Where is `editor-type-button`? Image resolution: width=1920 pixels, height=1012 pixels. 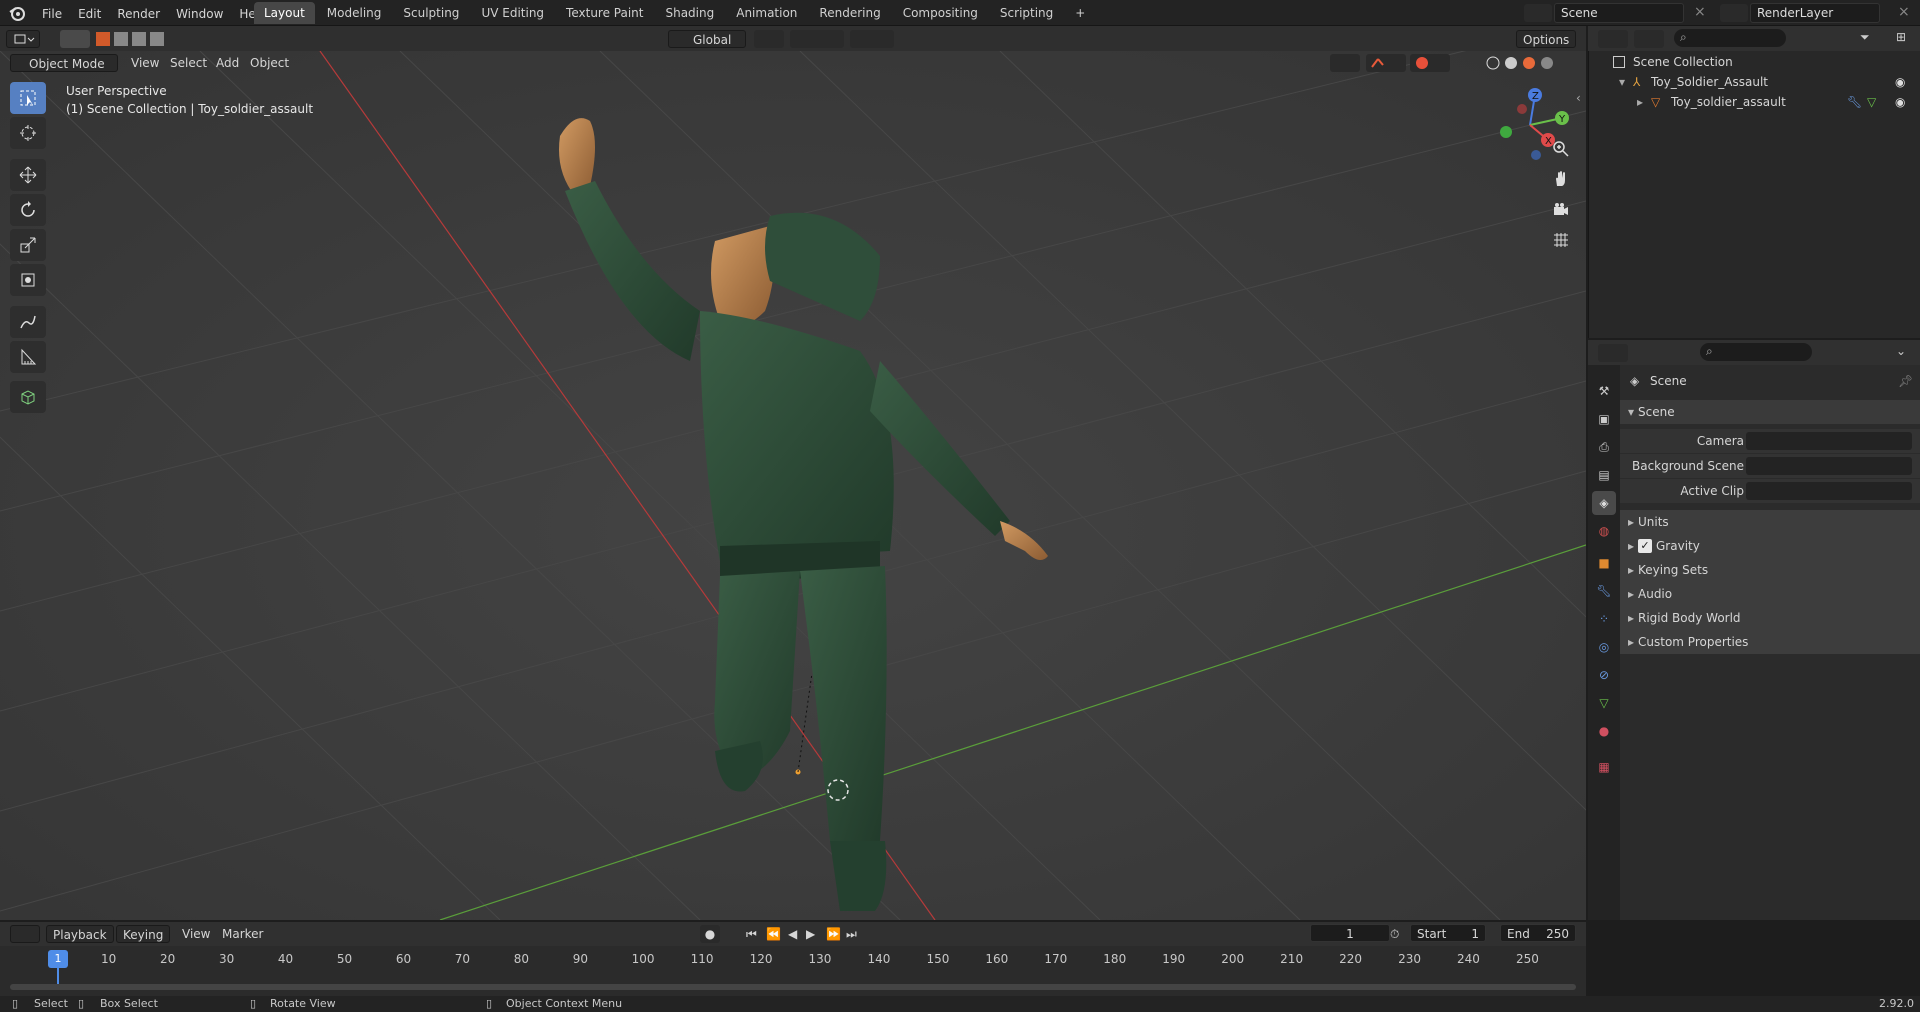
editor-type-button is located at coordinates (23, 39).